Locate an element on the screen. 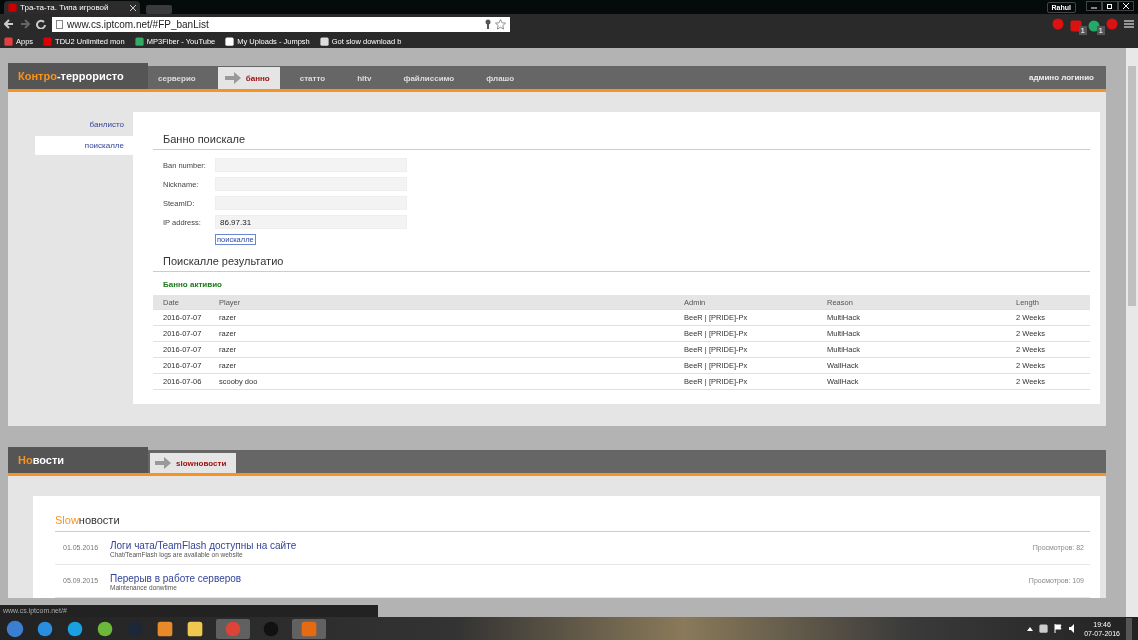  admin-login-link: админо логинио is located at coordinates (1067, 77).